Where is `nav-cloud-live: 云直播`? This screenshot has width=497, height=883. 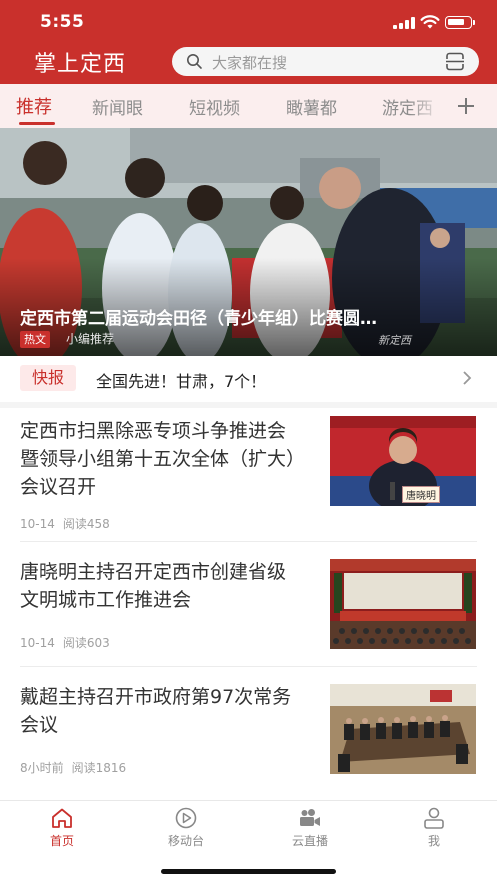
nav-cloud-live: 云直播 is located at coordinates (310, 831).